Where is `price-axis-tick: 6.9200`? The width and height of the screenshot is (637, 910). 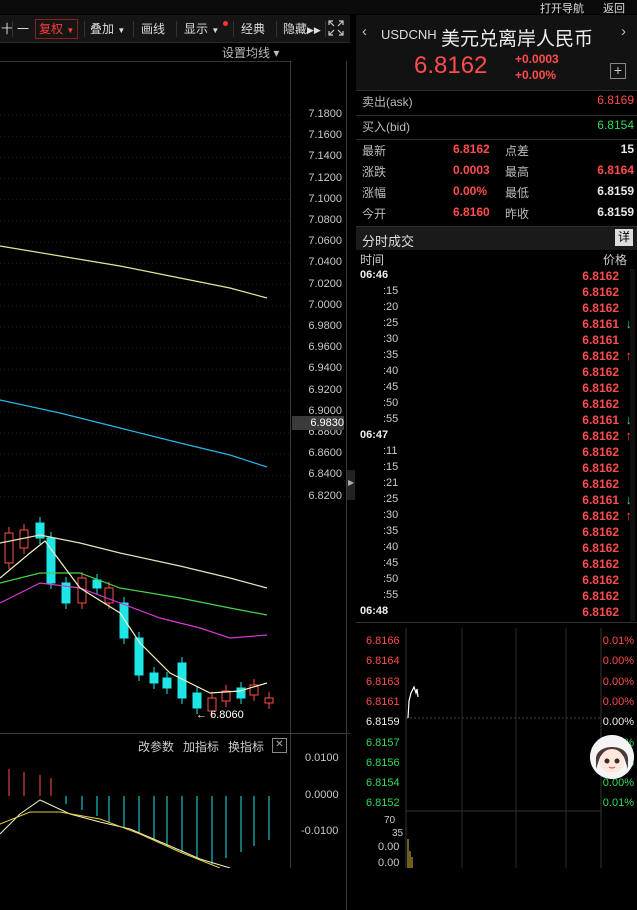 price-axis-tick: 6.9200 is located at coordinates (325, 389).